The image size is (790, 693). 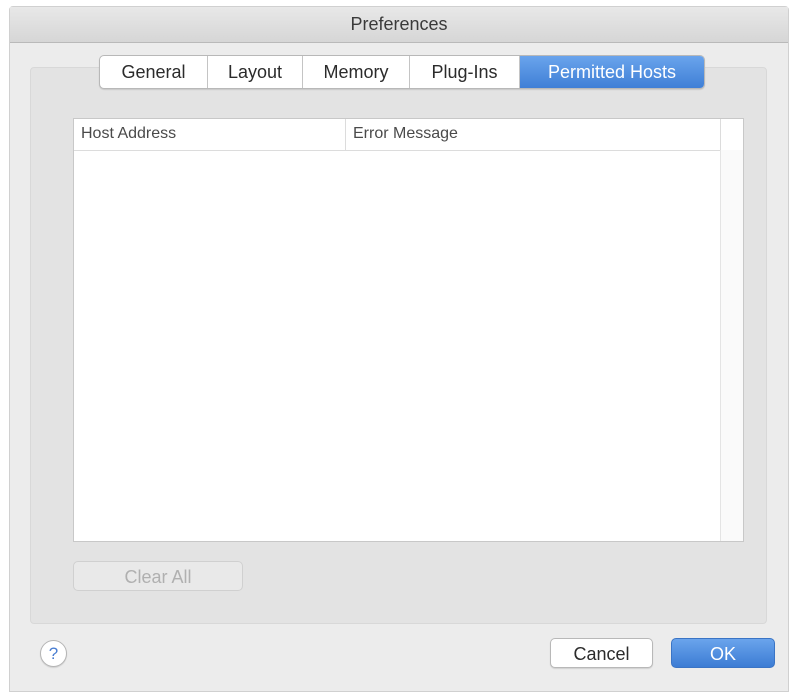 I want to click on cancel-button: Cancel, so click(x=601, y=653).